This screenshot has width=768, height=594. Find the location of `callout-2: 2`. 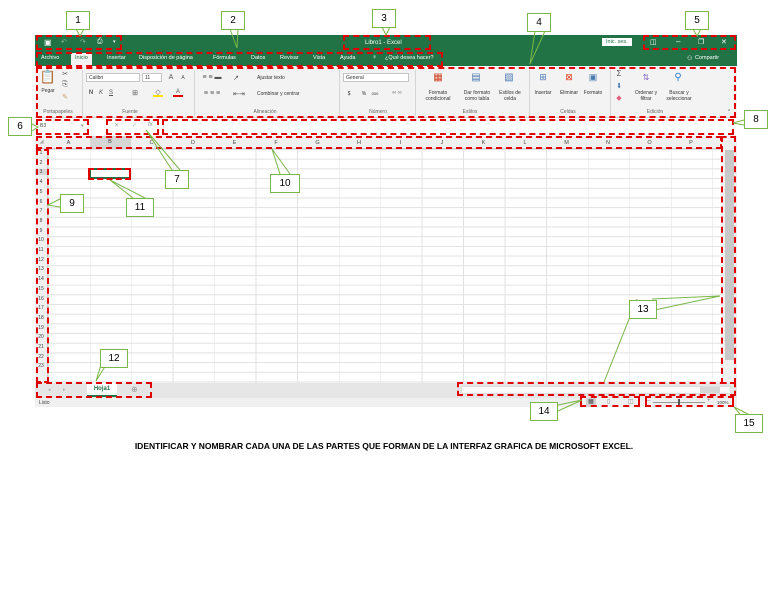

callout-2: 2 is located at coordinates (233, 20).